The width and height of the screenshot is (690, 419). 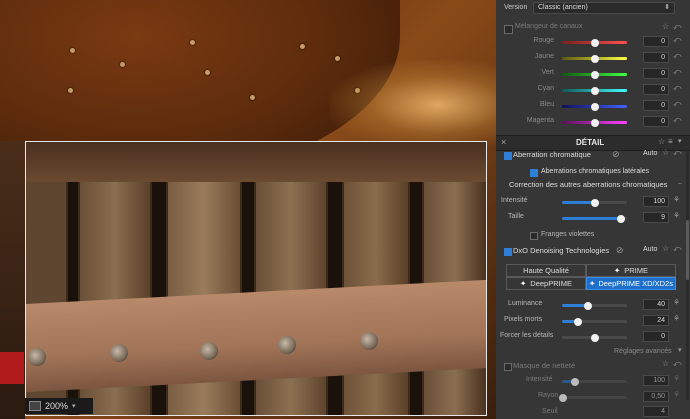 I want to click on denoise-option-deepprime: ✦ DeepPRIME, so click(x=546, y=283).